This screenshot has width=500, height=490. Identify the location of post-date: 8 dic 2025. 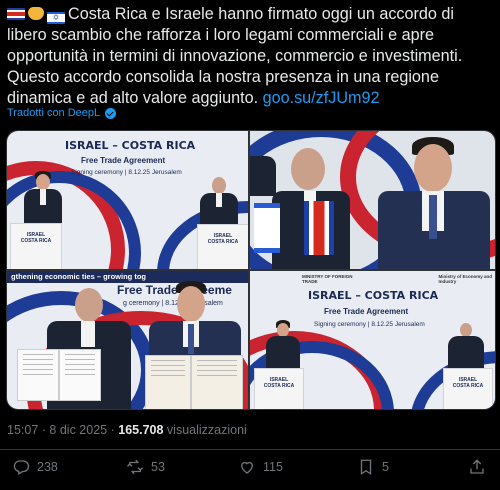
(78, 430).